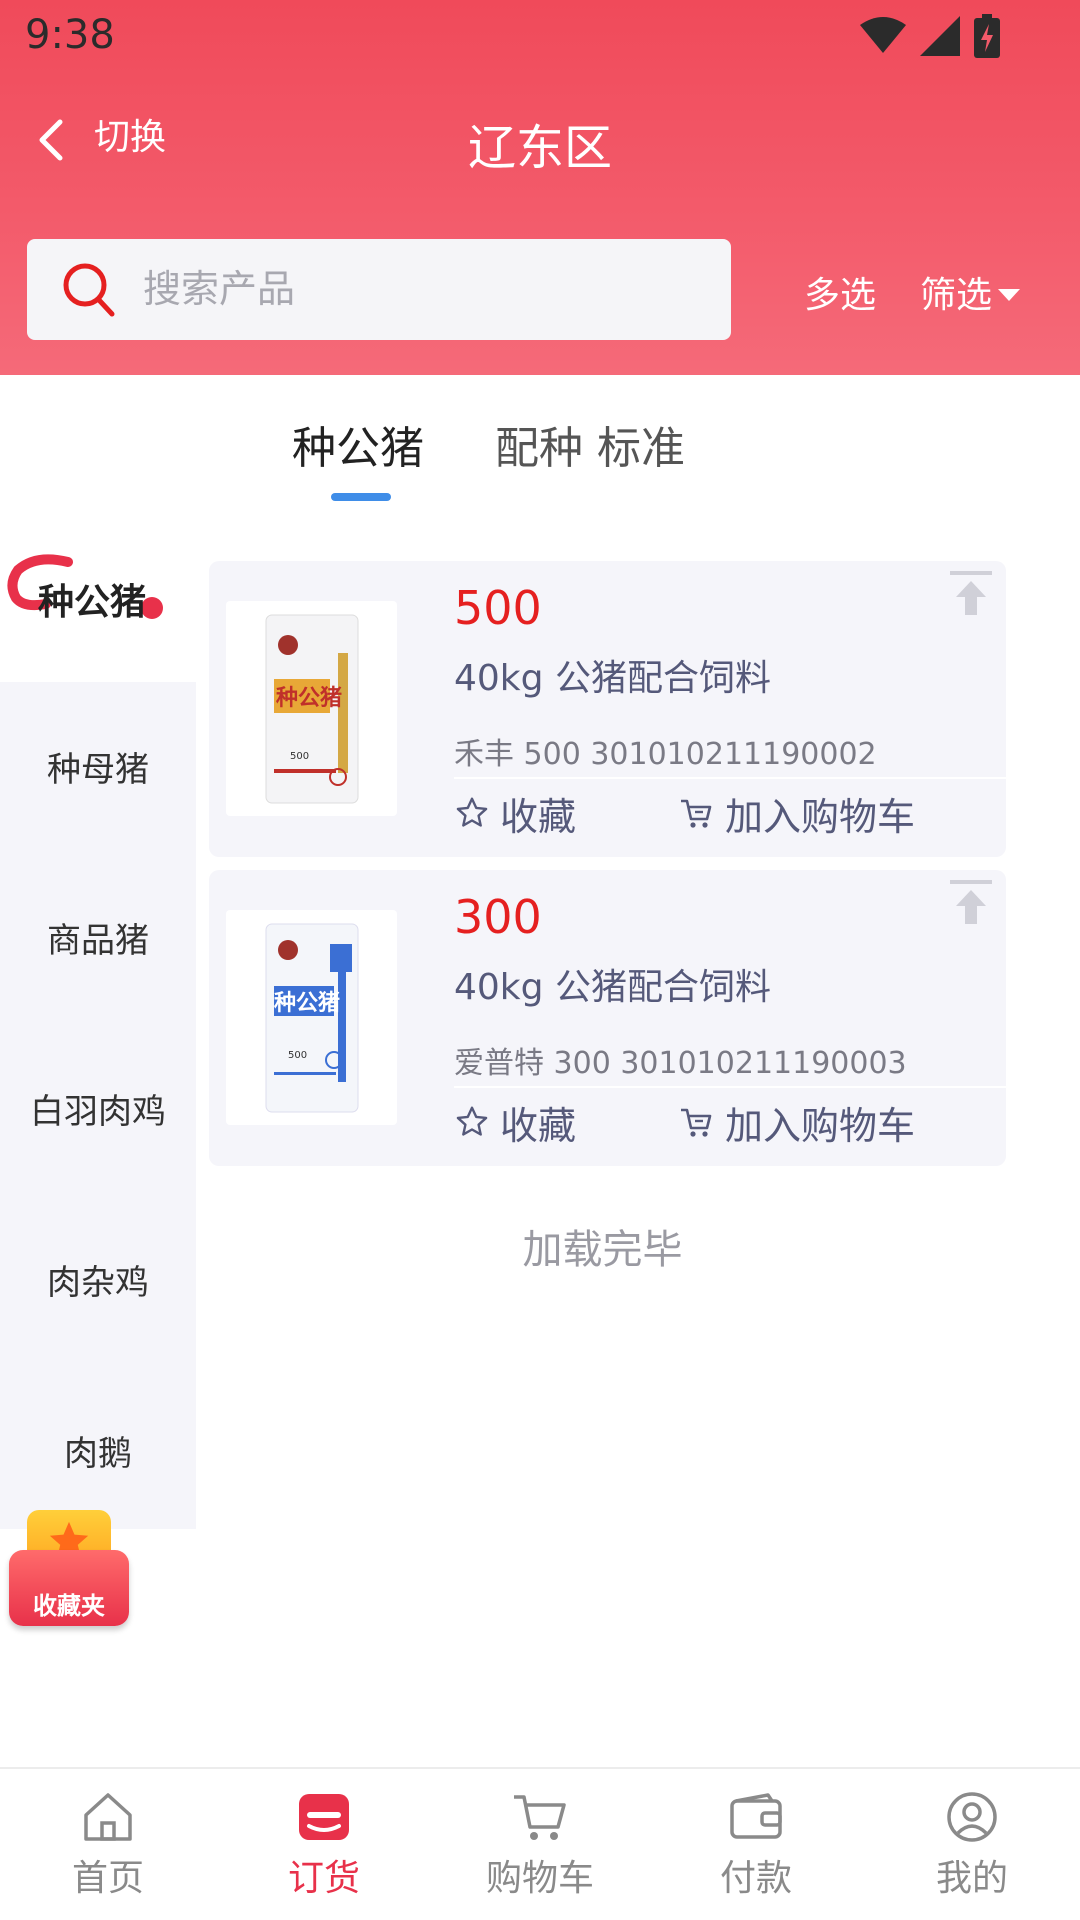 The width and height of the screenshot is (1080, 1920). Describe the element at coordinates (323, 1878) in the screenshot. I see `nav-order-label: 订货` at that location.